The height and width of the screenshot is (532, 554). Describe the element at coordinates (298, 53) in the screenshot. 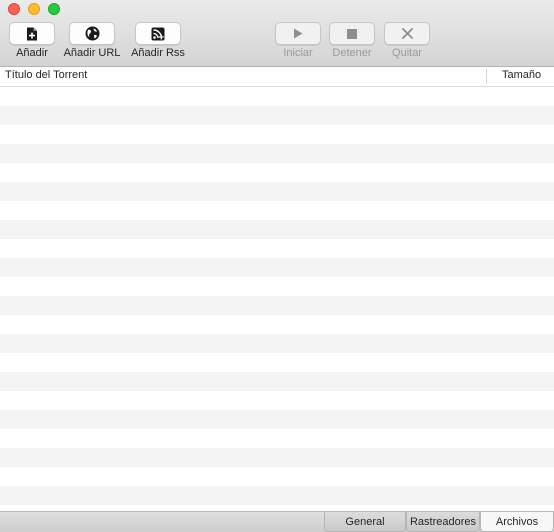

I see `start-label: Iniciar` at that location.